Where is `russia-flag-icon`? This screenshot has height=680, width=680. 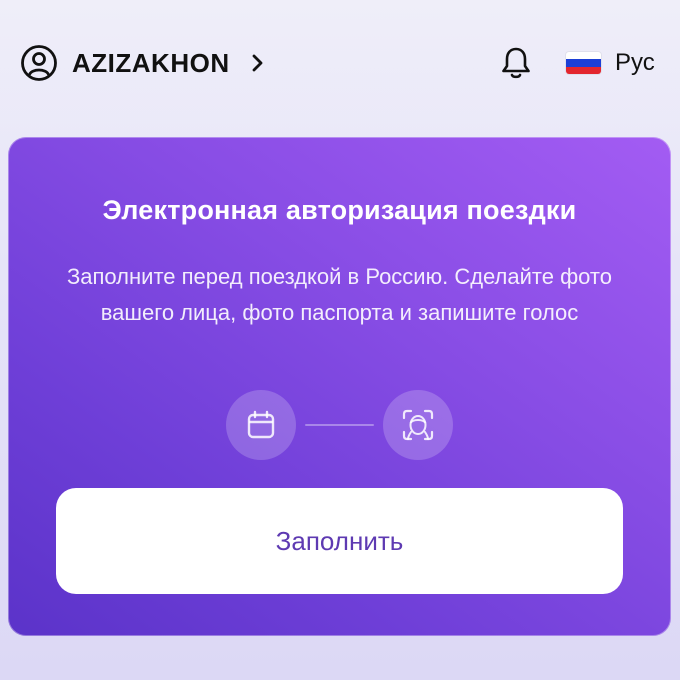
russia-flag-icon is located at coordinates (583, 63).